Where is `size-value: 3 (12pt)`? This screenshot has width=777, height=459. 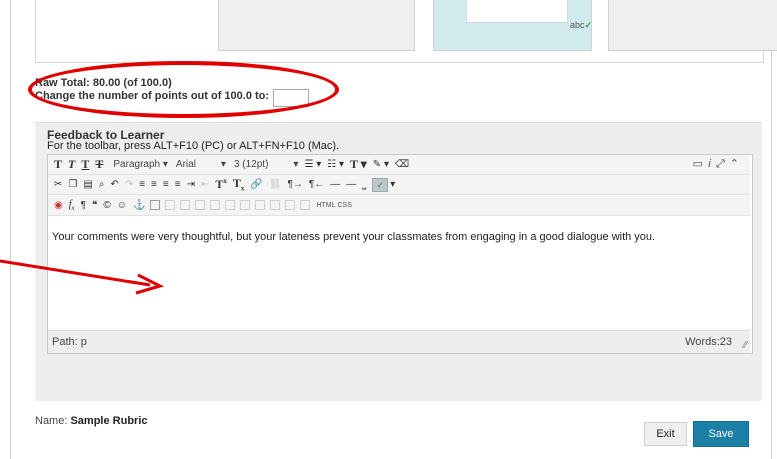 size-value: 3 (12pt) is located at coordinates (251, 164).